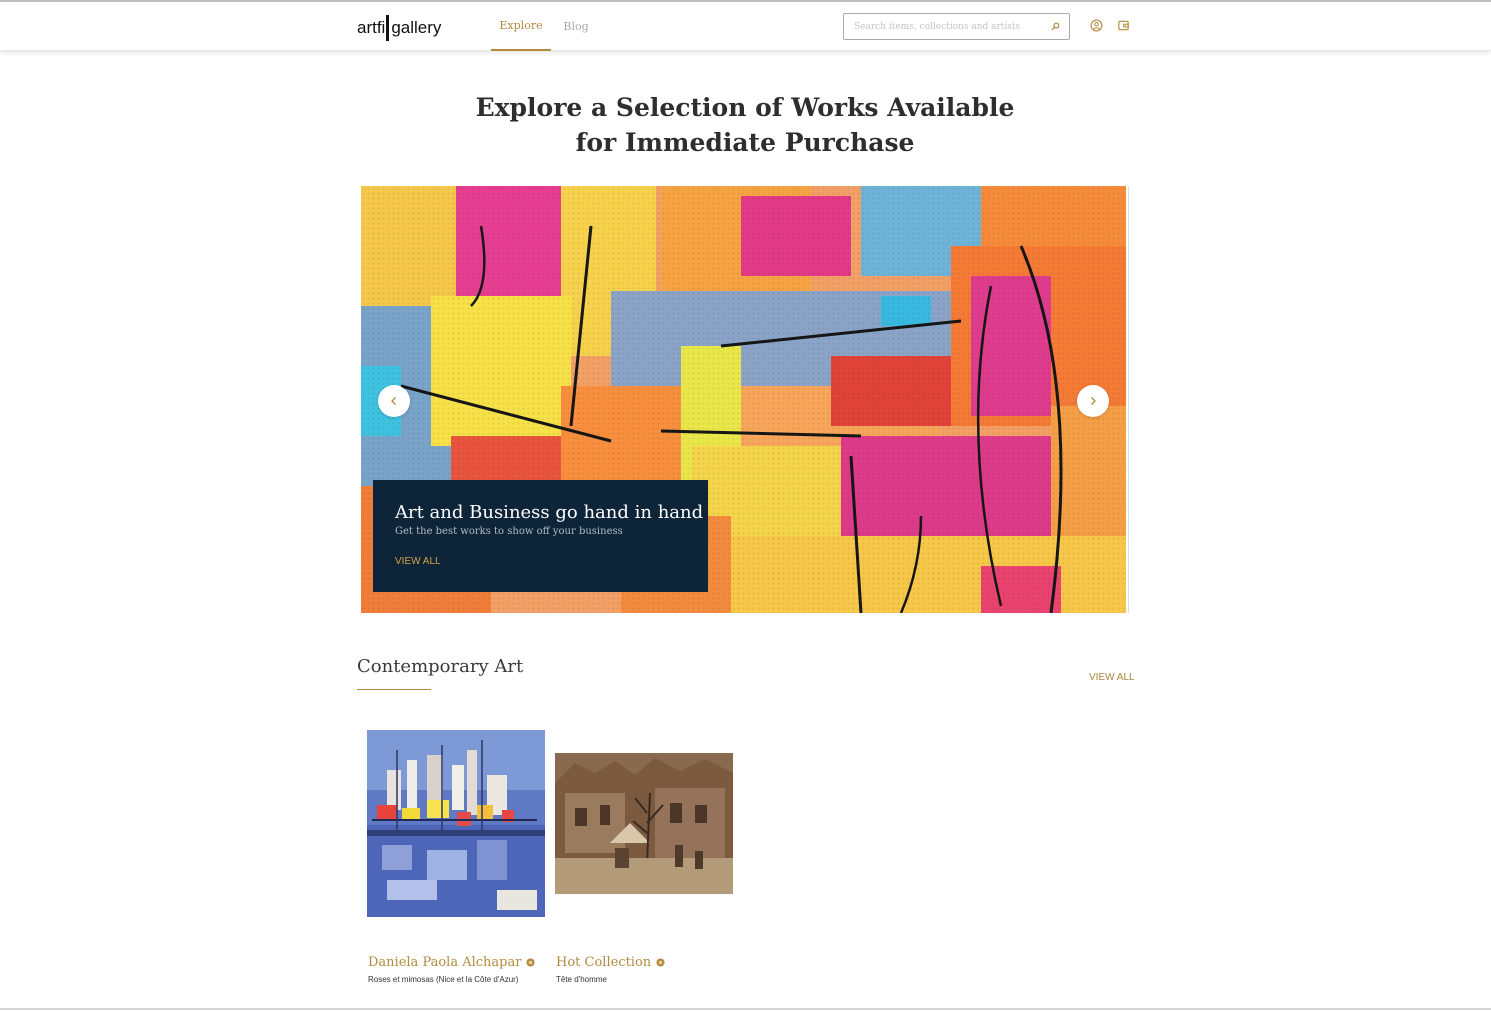 Image resolution: width=1491 pixels, height=1011 pixels. I want to click on artwork-artist-link: Hot Collection, so click(610, 962).